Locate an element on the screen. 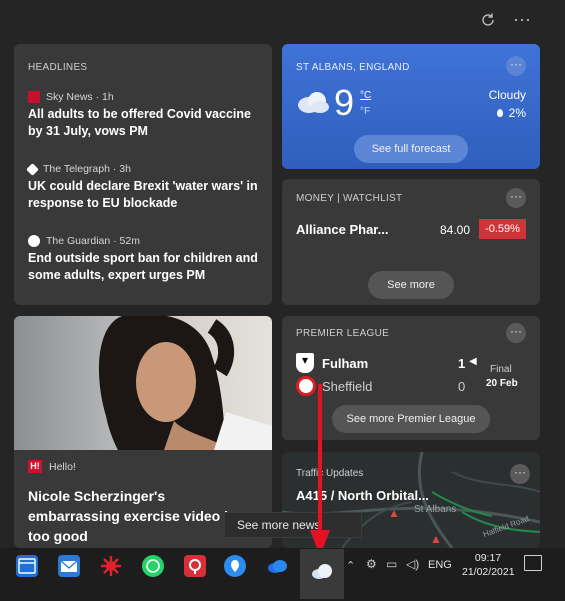 Image resolution: width=565 pixels, height=601 pixels. system-tray-app-icon: ⚙ is located at coordinates (371, 564).